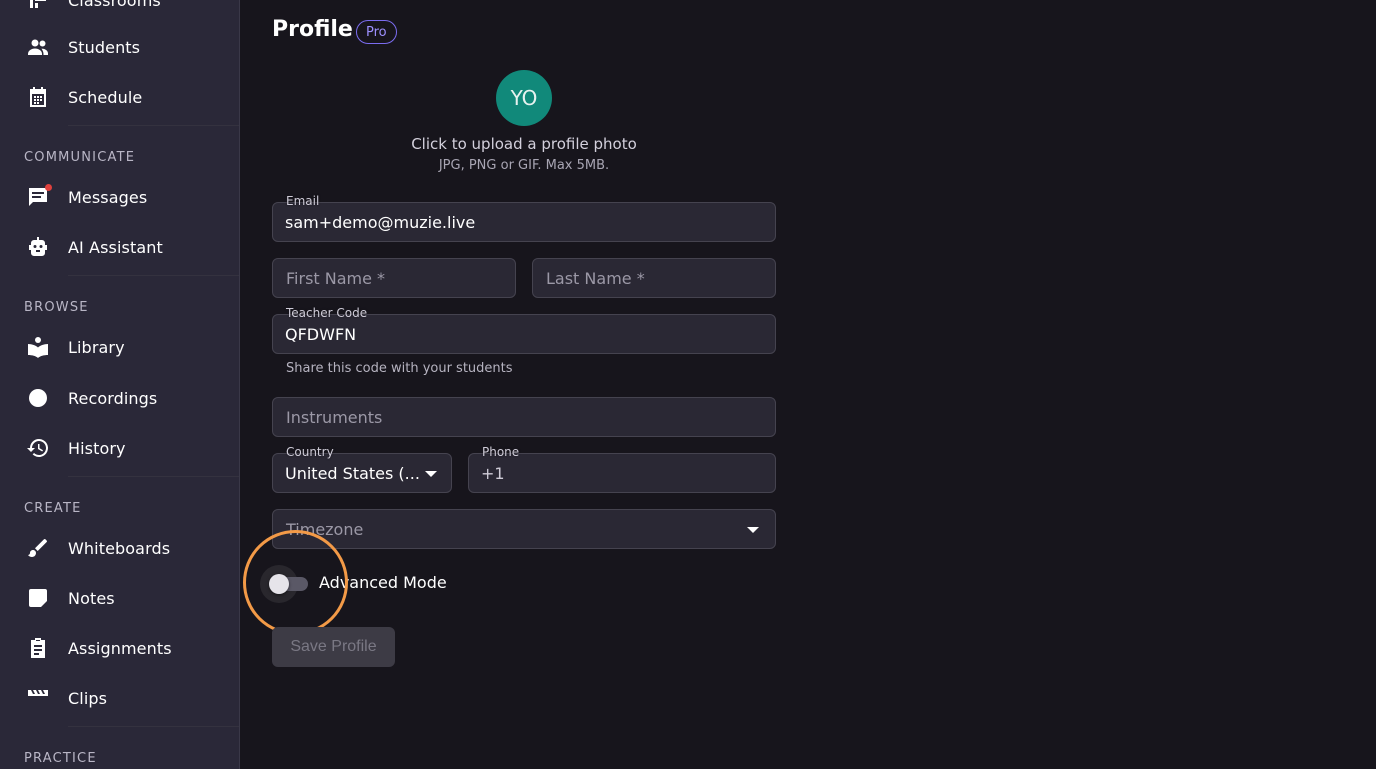  Describe the element at coordinates (38, 97) in the screenshot. I see `calendar-icon` at that location.